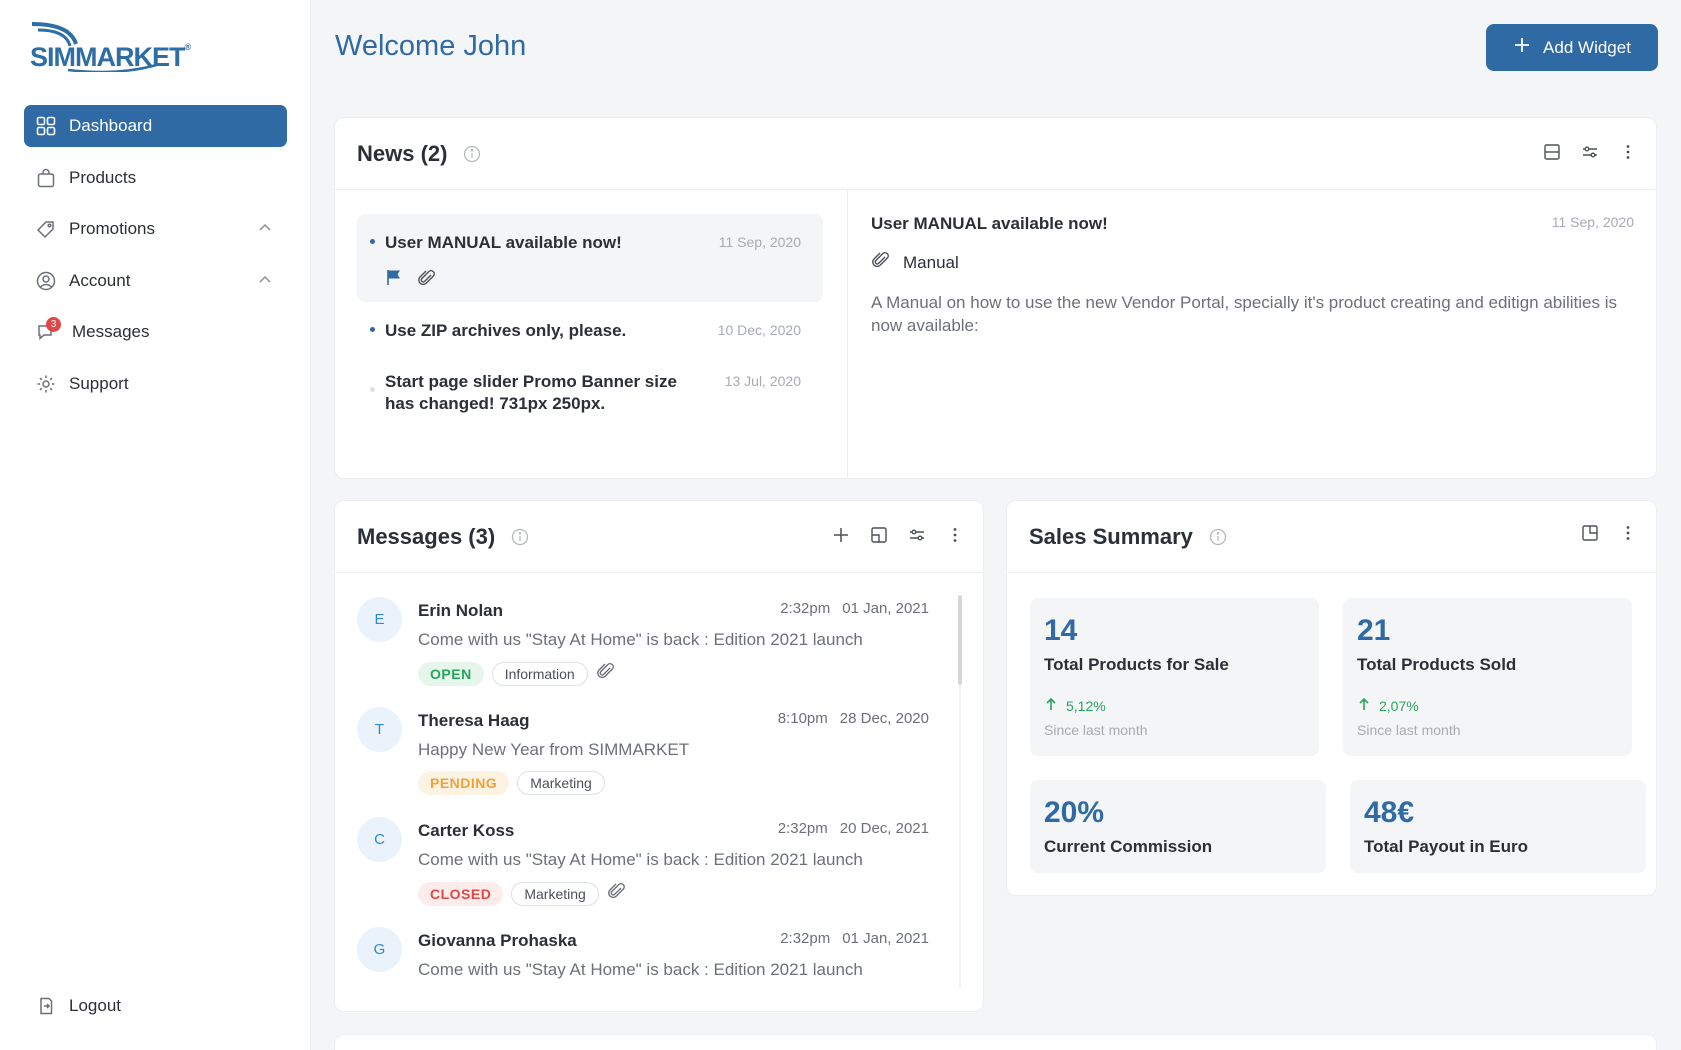  I want to click on message-preview: Happy New Year from SIMMARKET, so click(554, 749).